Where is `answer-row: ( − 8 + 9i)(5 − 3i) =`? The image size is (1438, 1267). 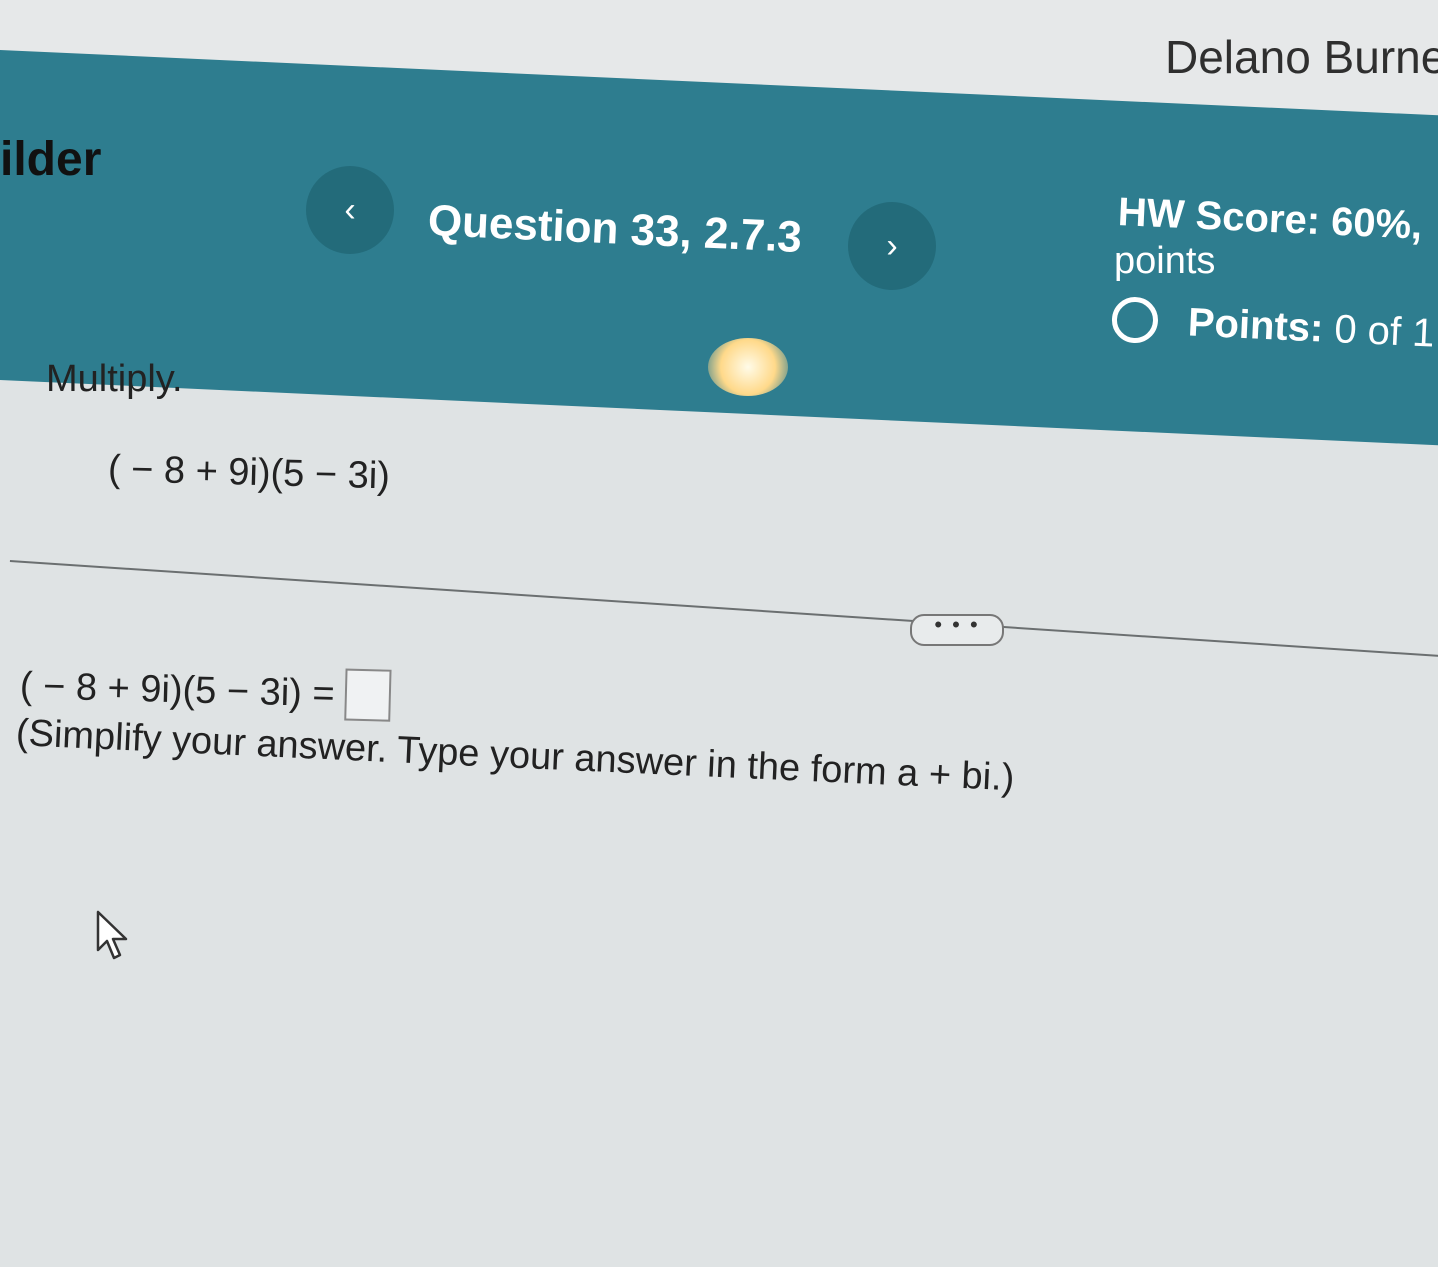
answer-row: ( − 8 + 9i)(5 − 3i) = is located at coordinates (205, 691).